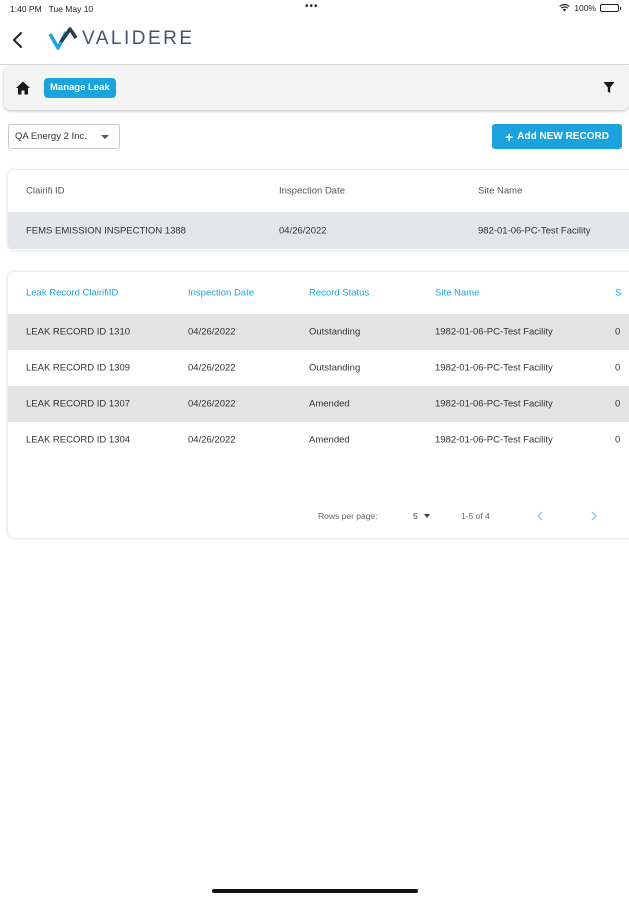 This screenshot has width=629, height=900. I want to click on table-cell: LEAK RECORD ID 1309, so click(78, 368).